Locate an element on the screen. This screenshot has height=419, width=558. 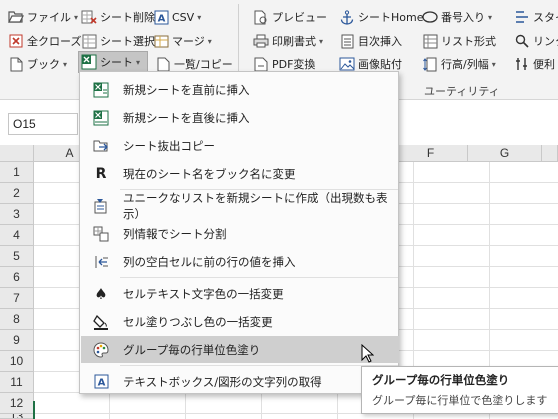
close-all-label: 全クローズ is located at coordinates (54, 41).